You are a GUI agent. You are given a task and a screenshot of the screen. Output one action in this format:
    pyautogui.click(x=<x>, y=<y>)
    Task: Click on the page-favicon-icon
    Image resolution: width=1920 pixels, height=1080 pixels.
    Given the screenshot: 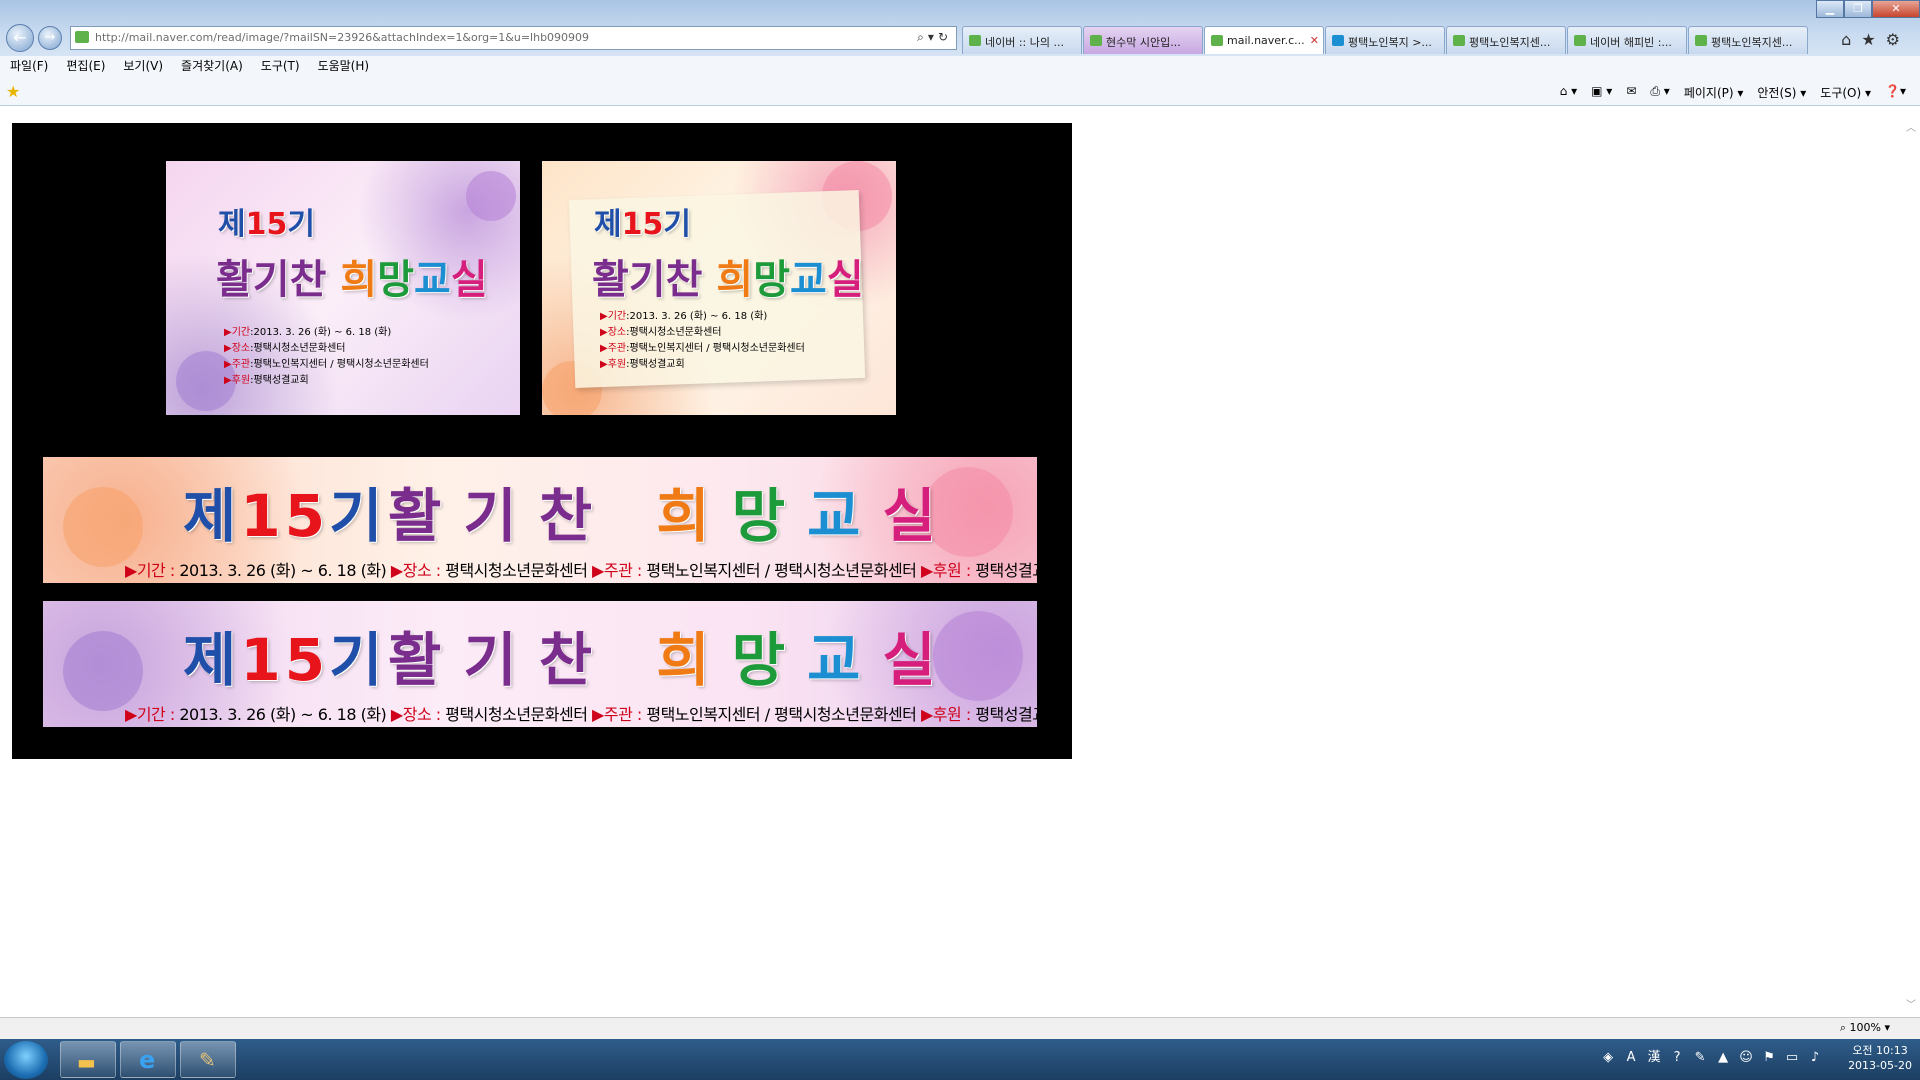 What is the action you would take?
    pyautogui.click(x=82, y=37)
    